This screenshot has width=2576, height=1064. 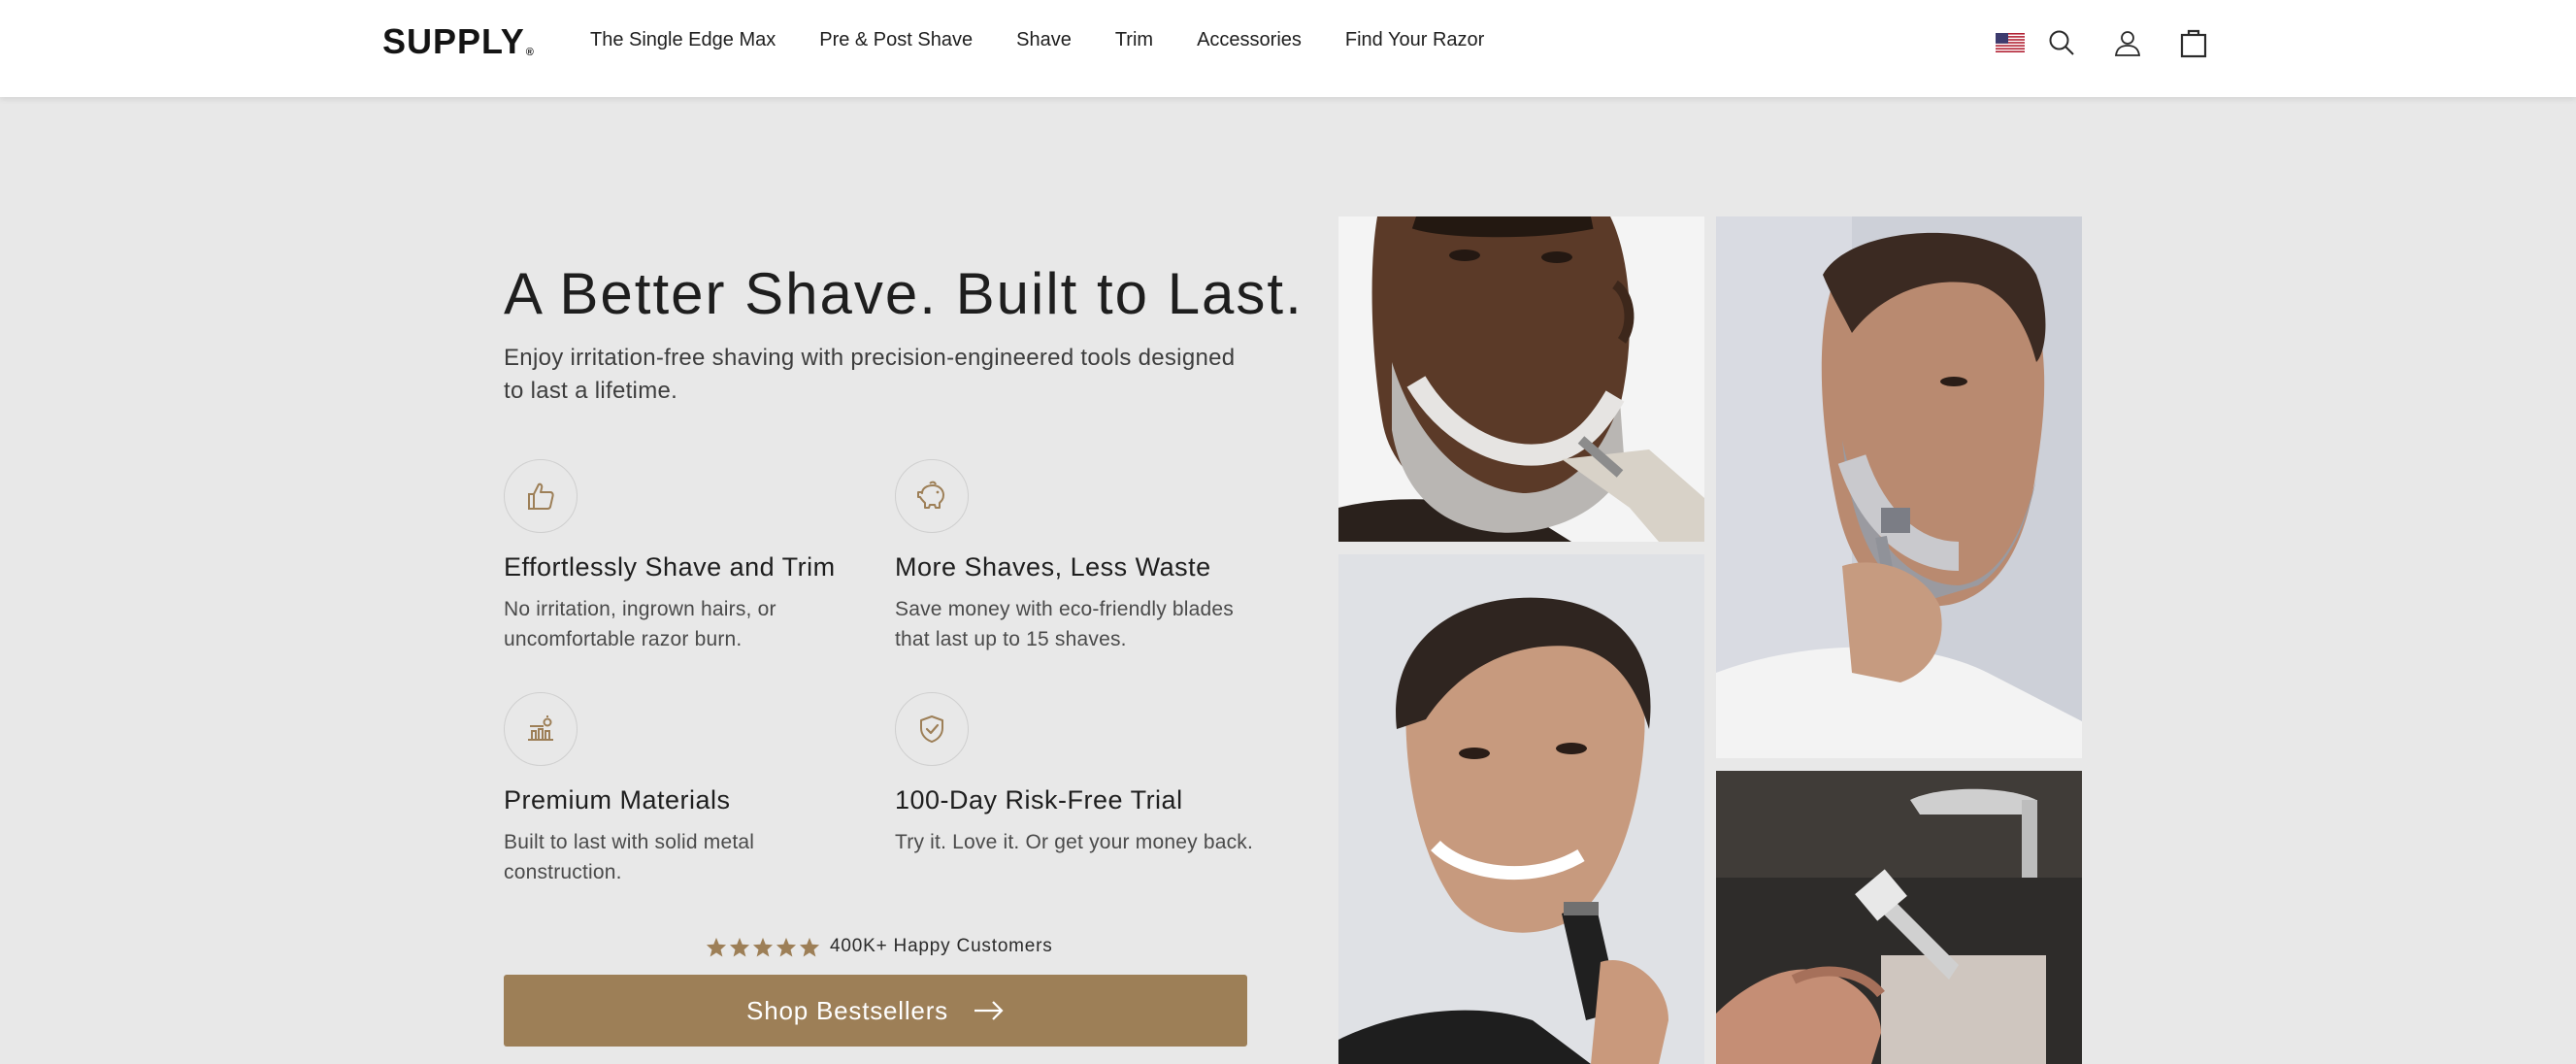 I want to click on nav-item-single-edge-max: The Single Edge Max, so click(x=683, y=40).